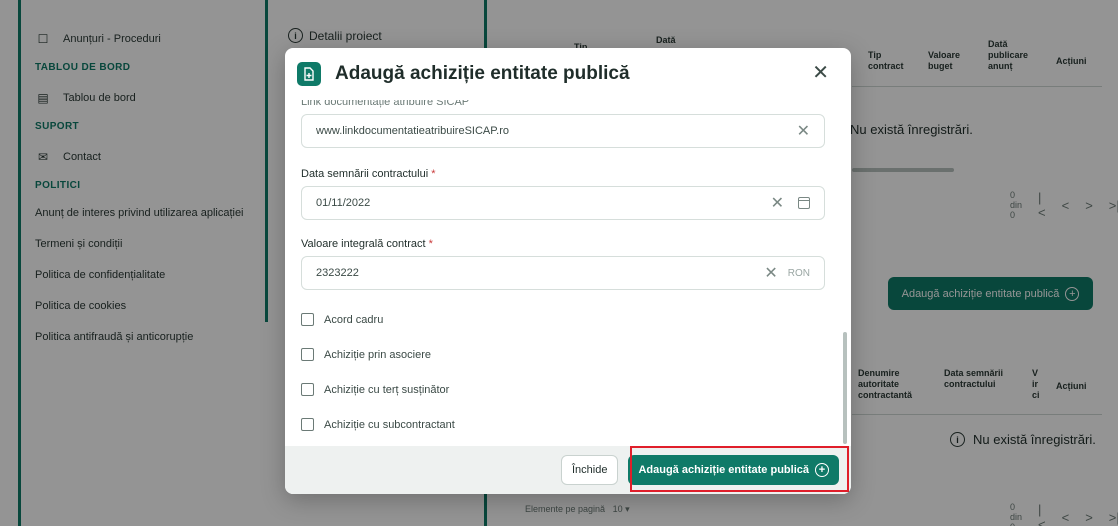 This screenshot has width=1118, height=526. Describe the element at coordinates (363, 244) in the screenshot. I see `value-label-text: Valoare integrală contract` at that location.